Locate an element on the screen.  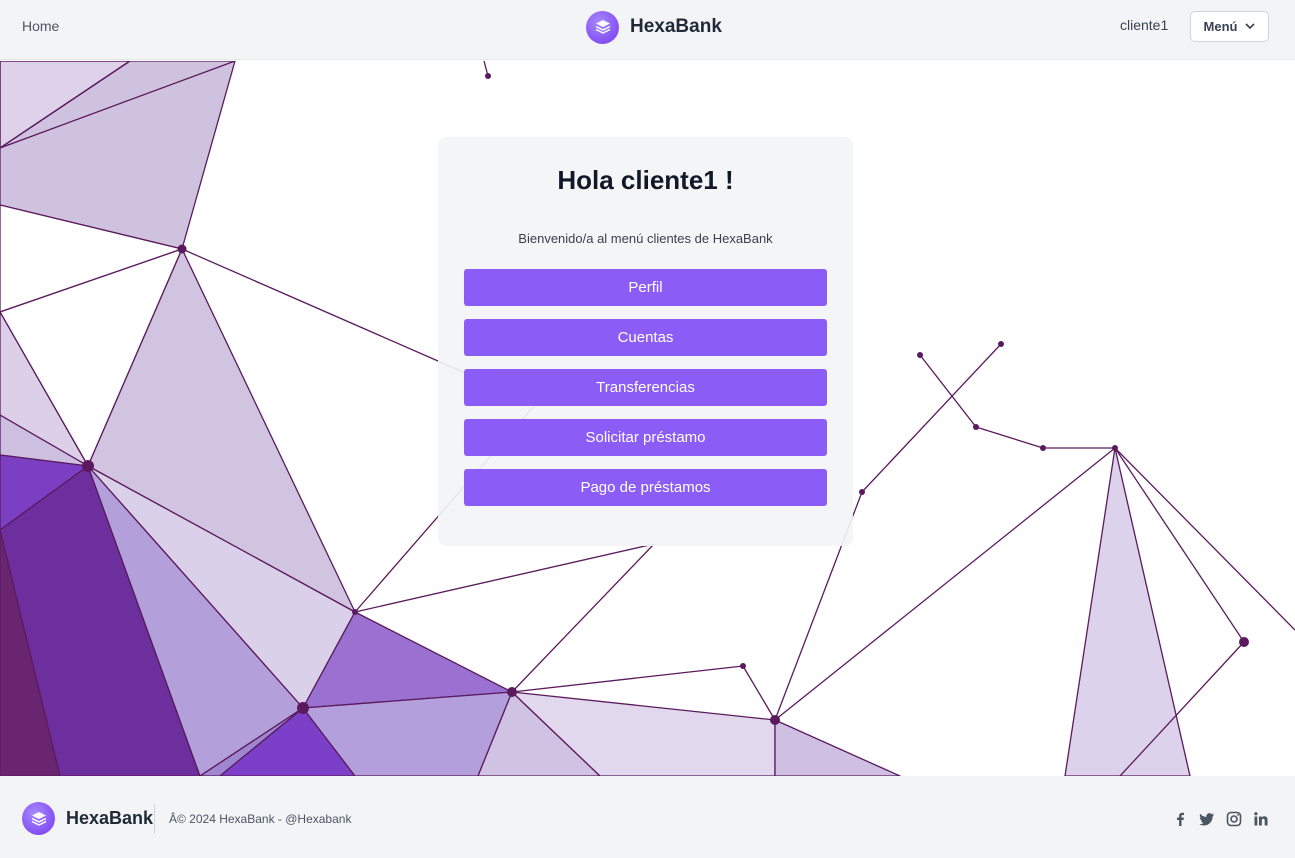
menu-dropdown-button: Menú is located at coordinates (1229, 26).